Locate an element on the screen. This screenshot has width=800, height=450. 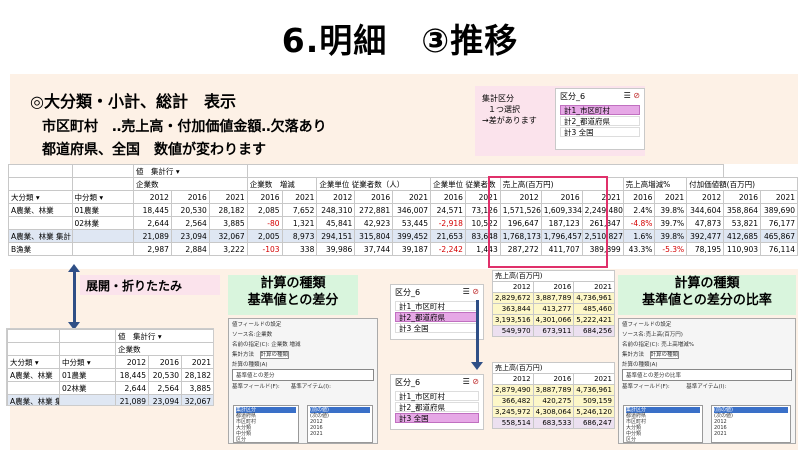
table-row: A農業、林業 集計 21,08923,09432,067 is located at coordinates (110, 399).